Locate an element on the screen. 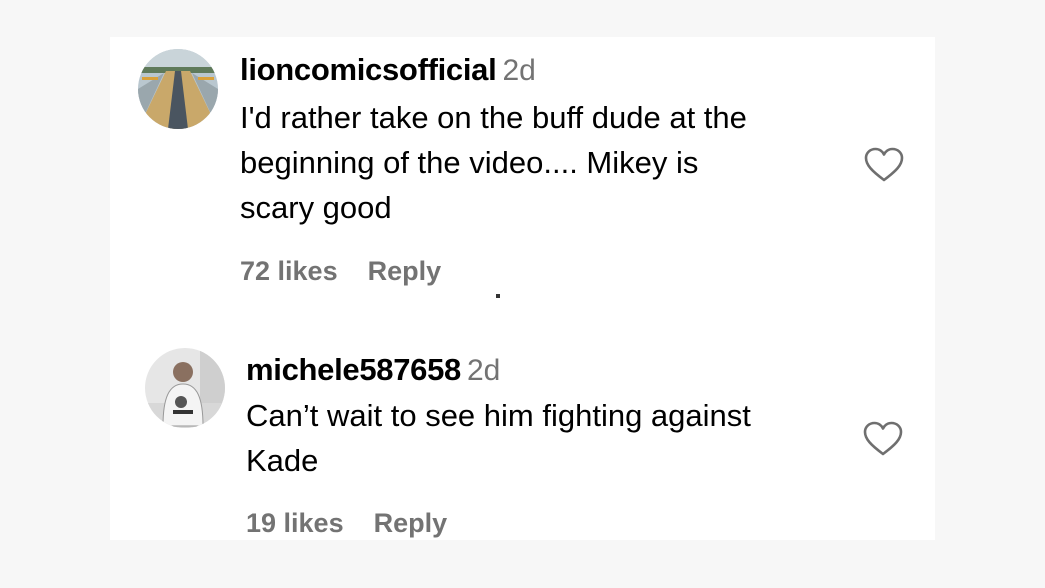 This screenshot has width=1045, height=588. username: michele587658 is located at coordinates (353, 369).